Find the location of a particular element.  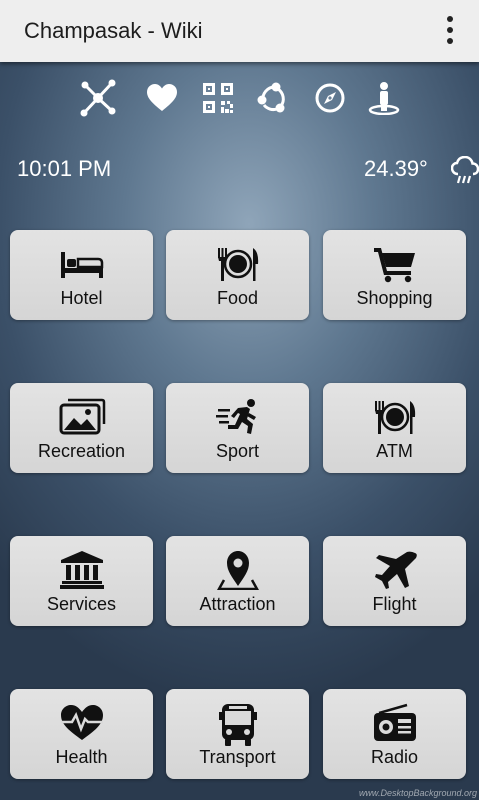

bank-building-icon is located at coordinates (82, 570).